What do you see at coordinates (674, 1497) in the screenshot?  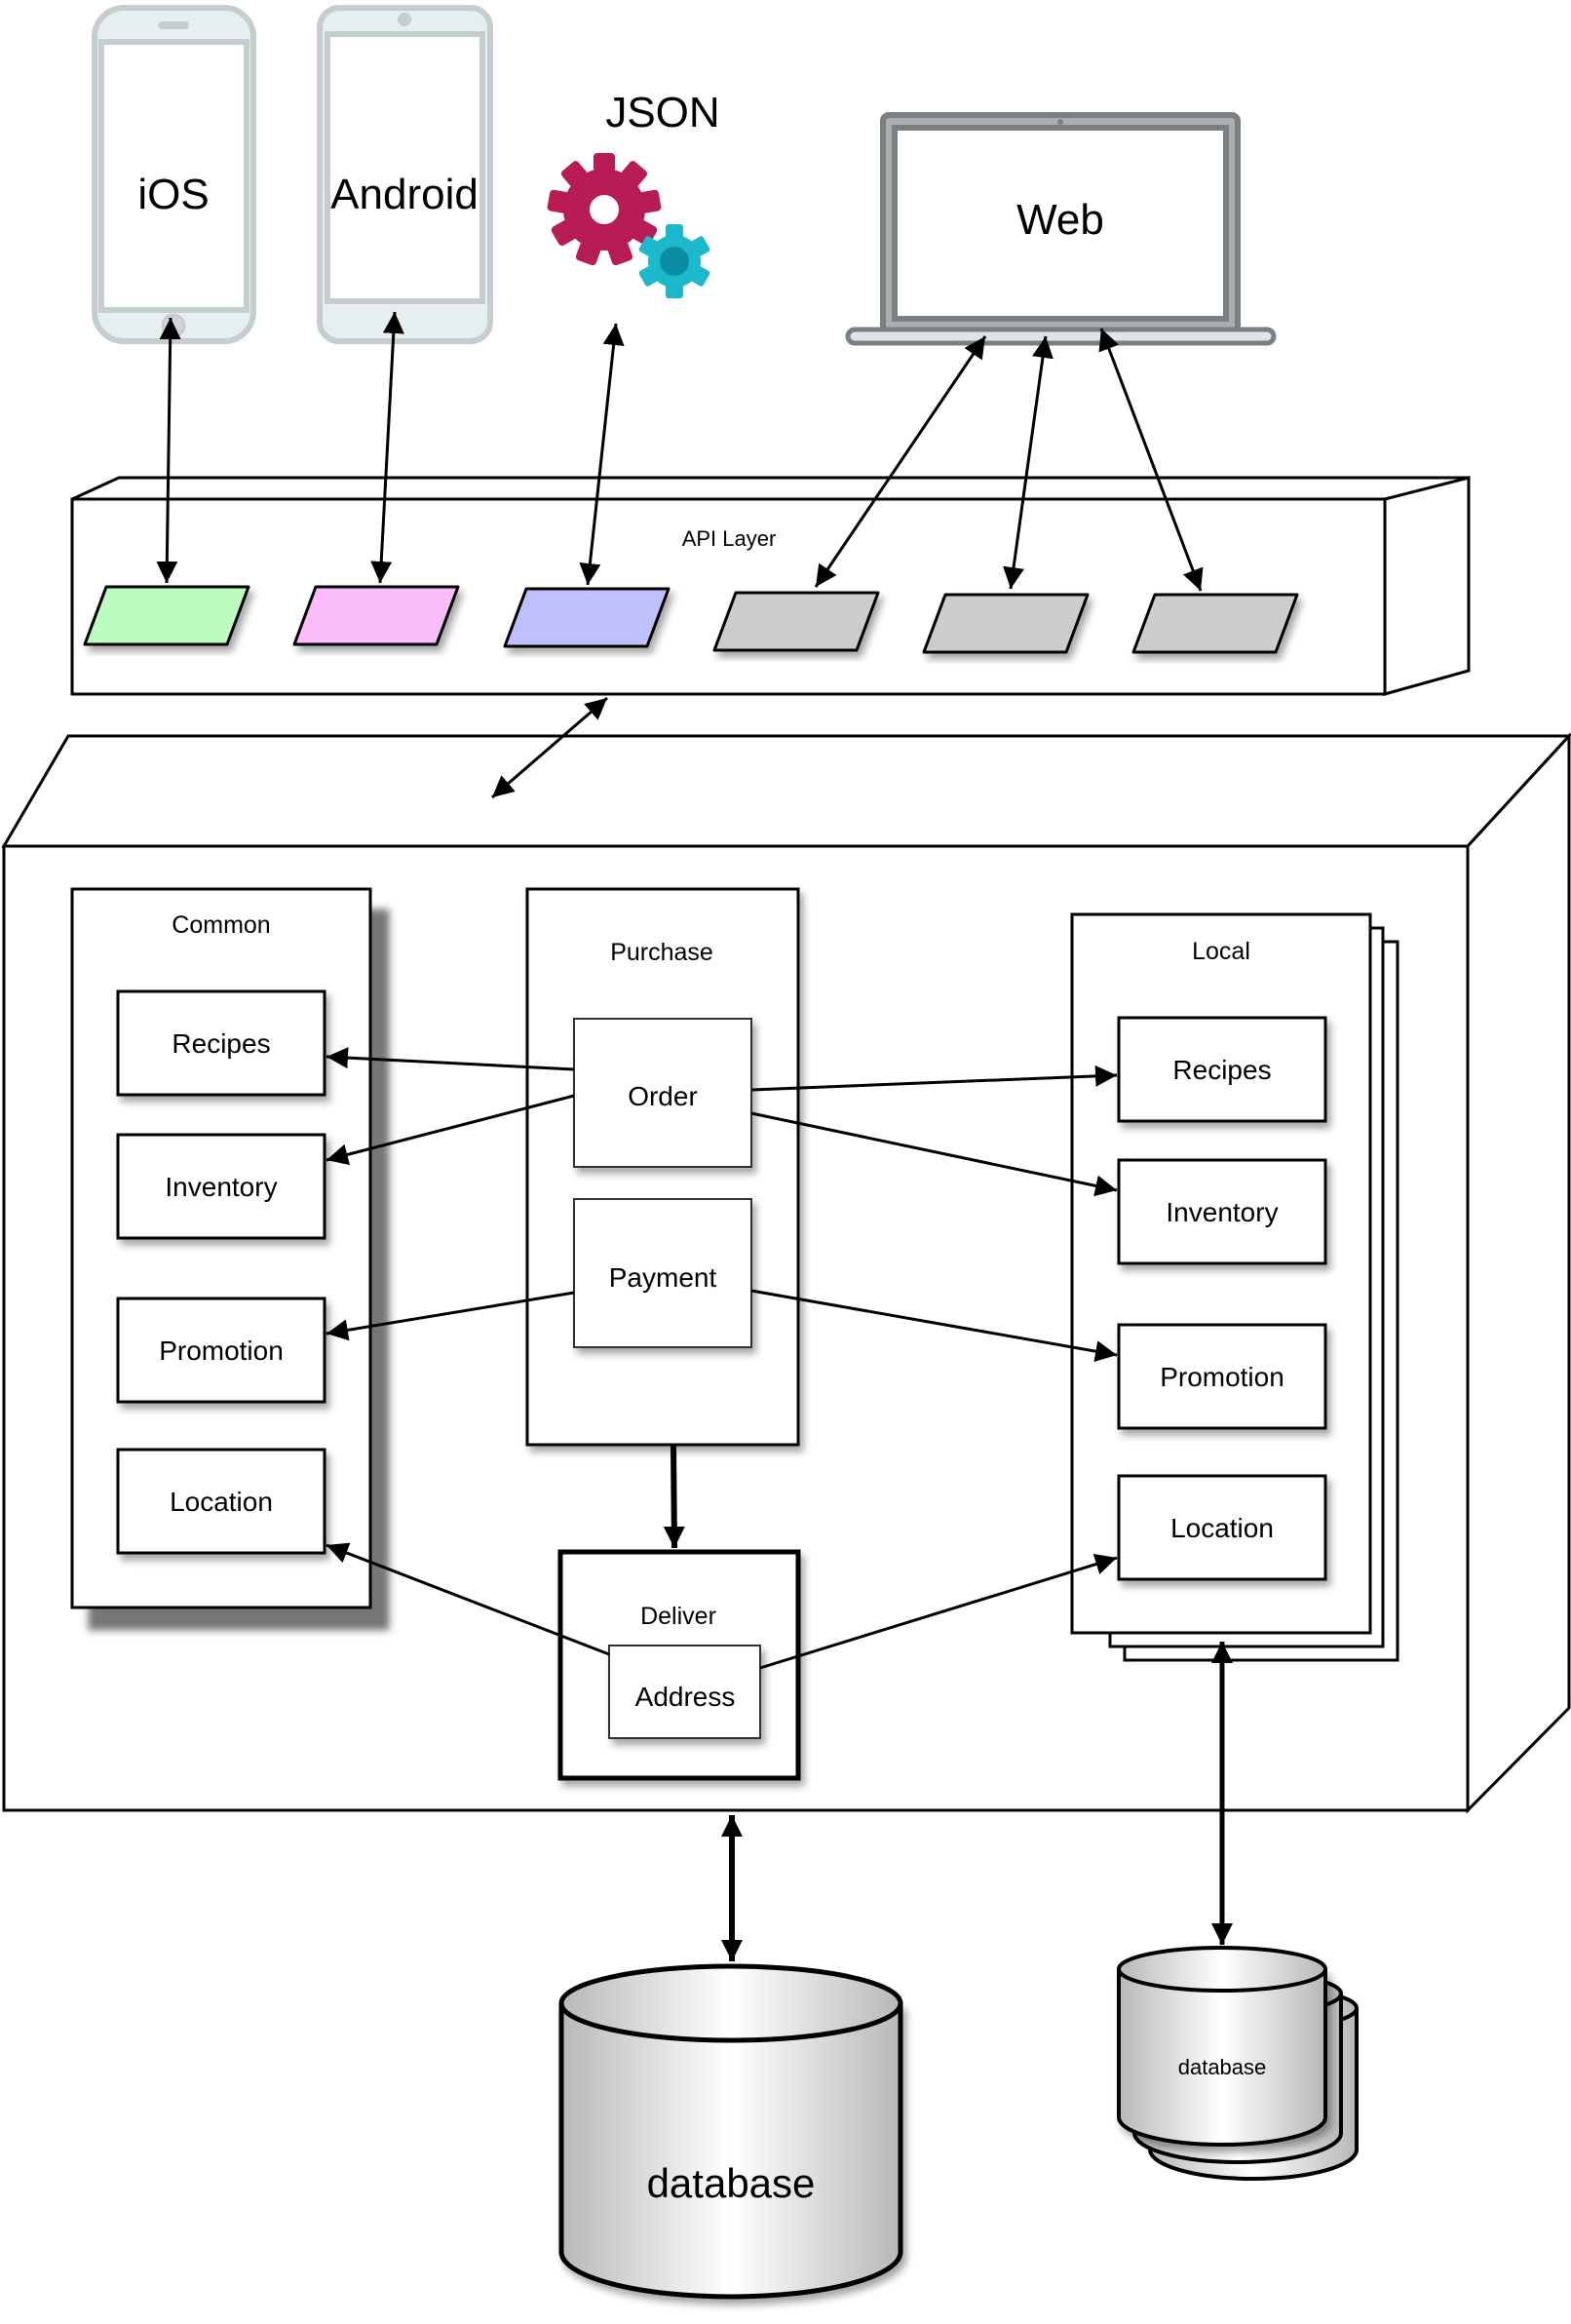 I see `arrow-purchase-deliver` at bounding box center [674, 1497].